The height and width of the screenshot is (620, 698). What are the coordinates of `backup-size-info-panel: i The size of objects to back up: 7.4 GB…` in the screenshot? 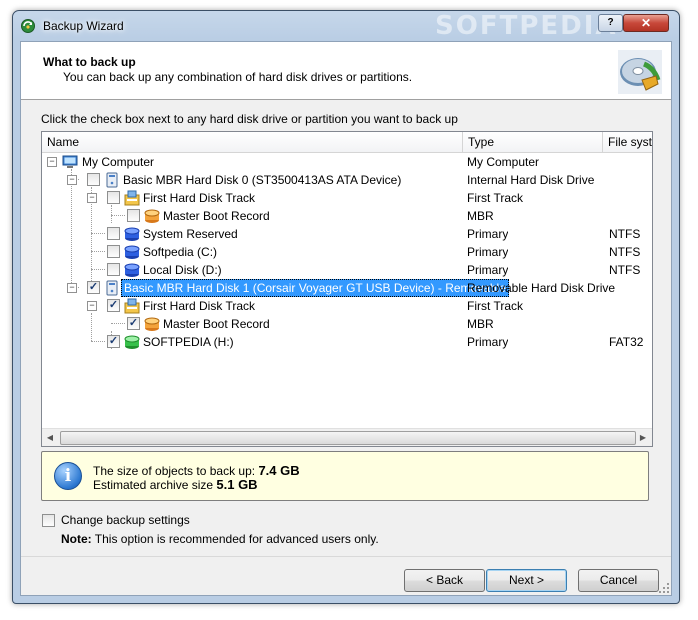 It's located at (345, 476).